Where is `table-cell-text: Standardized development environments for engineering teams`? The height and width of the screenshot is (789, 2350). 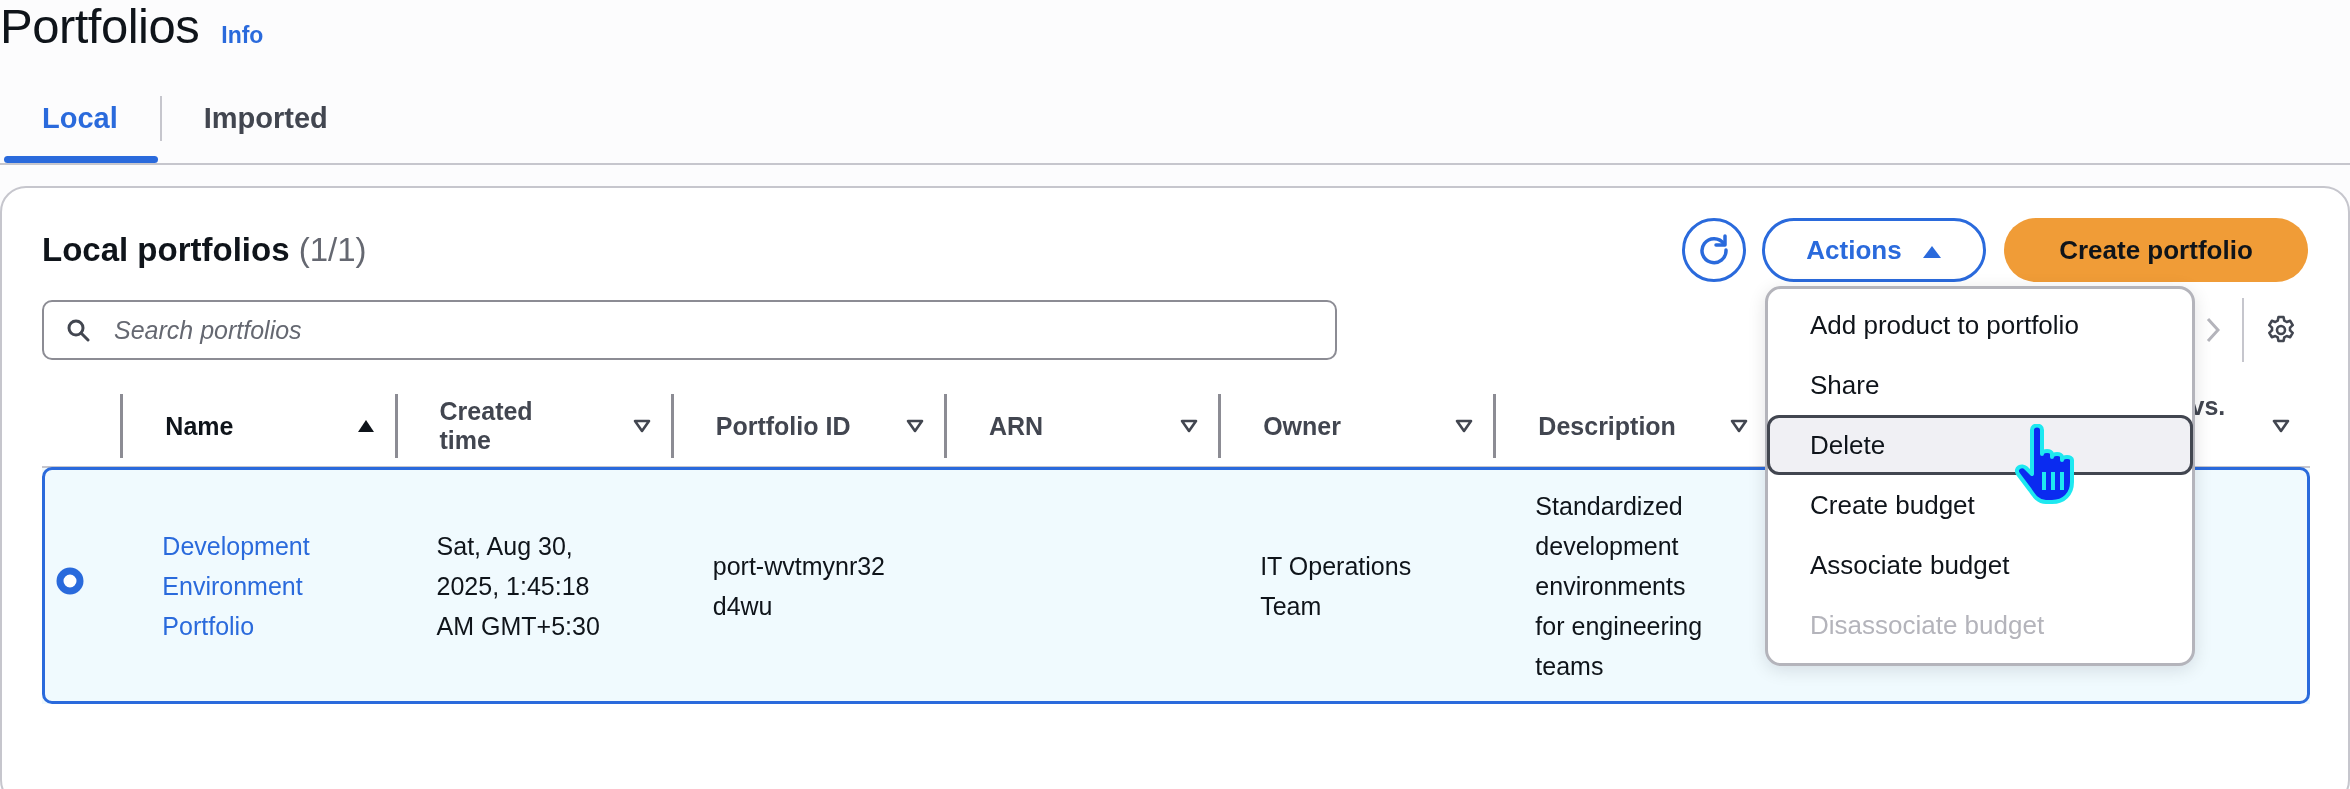
table-cell-text: Standardized development environments for engineering teams is located at coordinates (1619, 586).